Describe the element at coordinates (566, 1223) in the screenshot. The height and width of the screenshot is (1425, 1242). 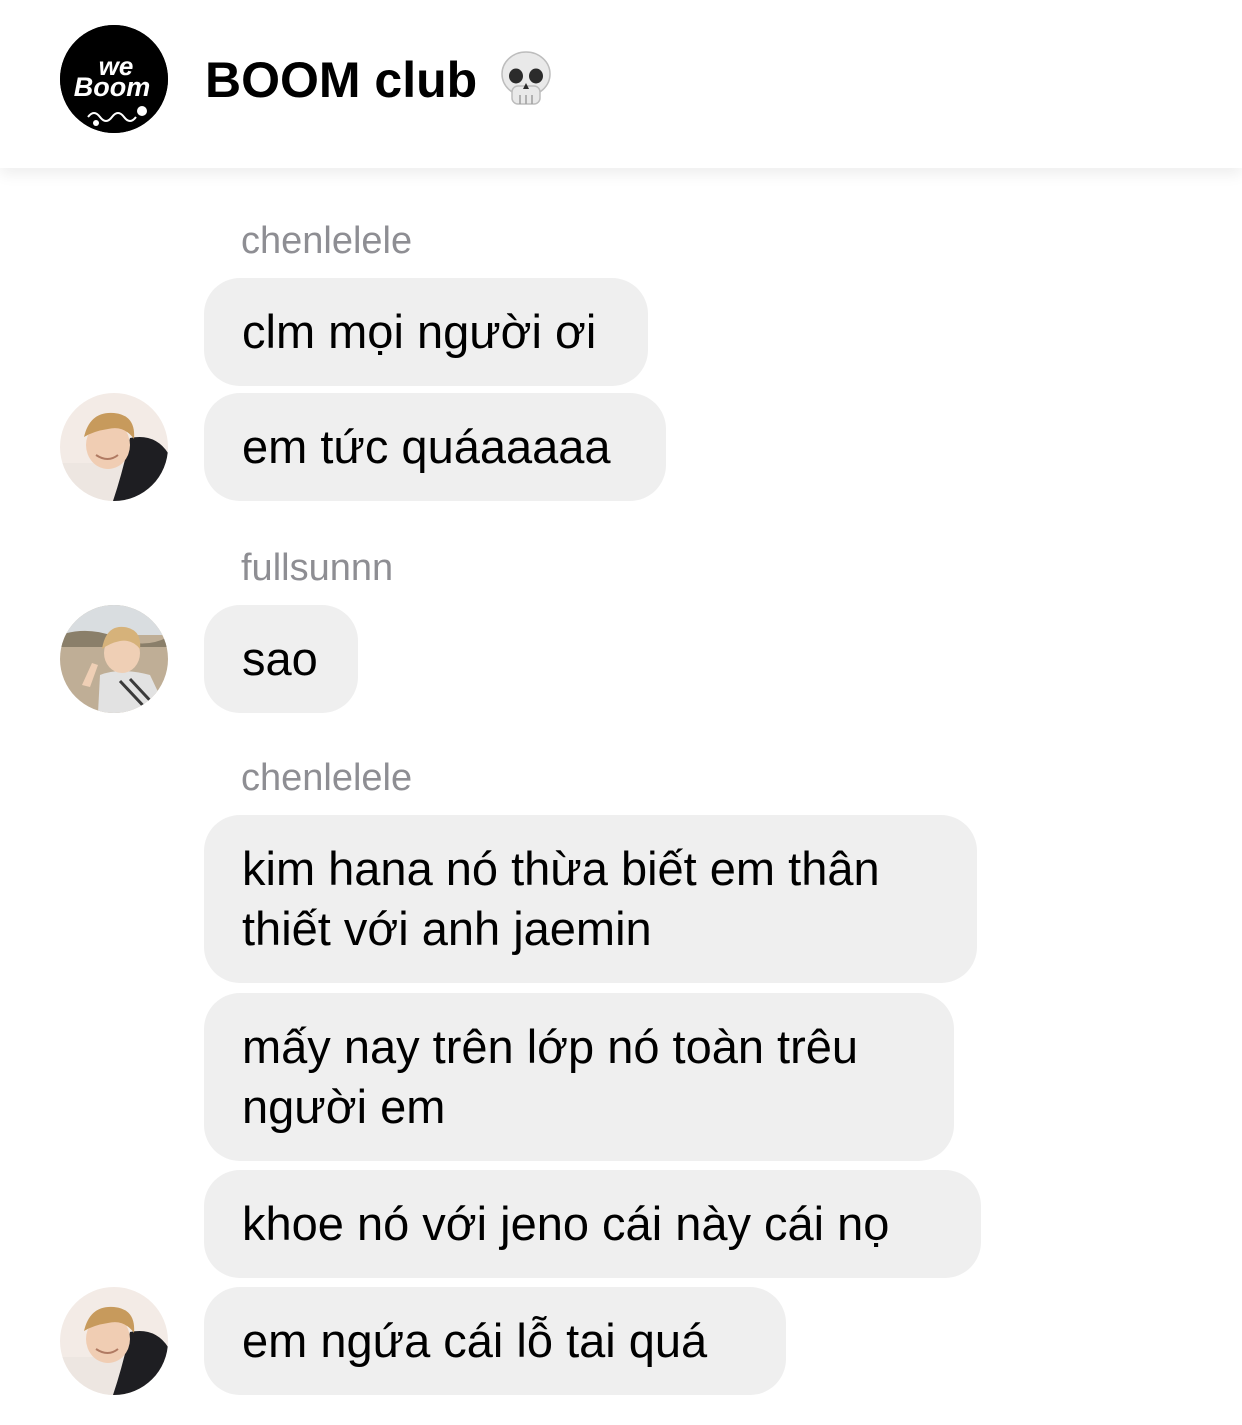
I see `message-text: khoe nó với jeno cái này cái nọ` at that location.